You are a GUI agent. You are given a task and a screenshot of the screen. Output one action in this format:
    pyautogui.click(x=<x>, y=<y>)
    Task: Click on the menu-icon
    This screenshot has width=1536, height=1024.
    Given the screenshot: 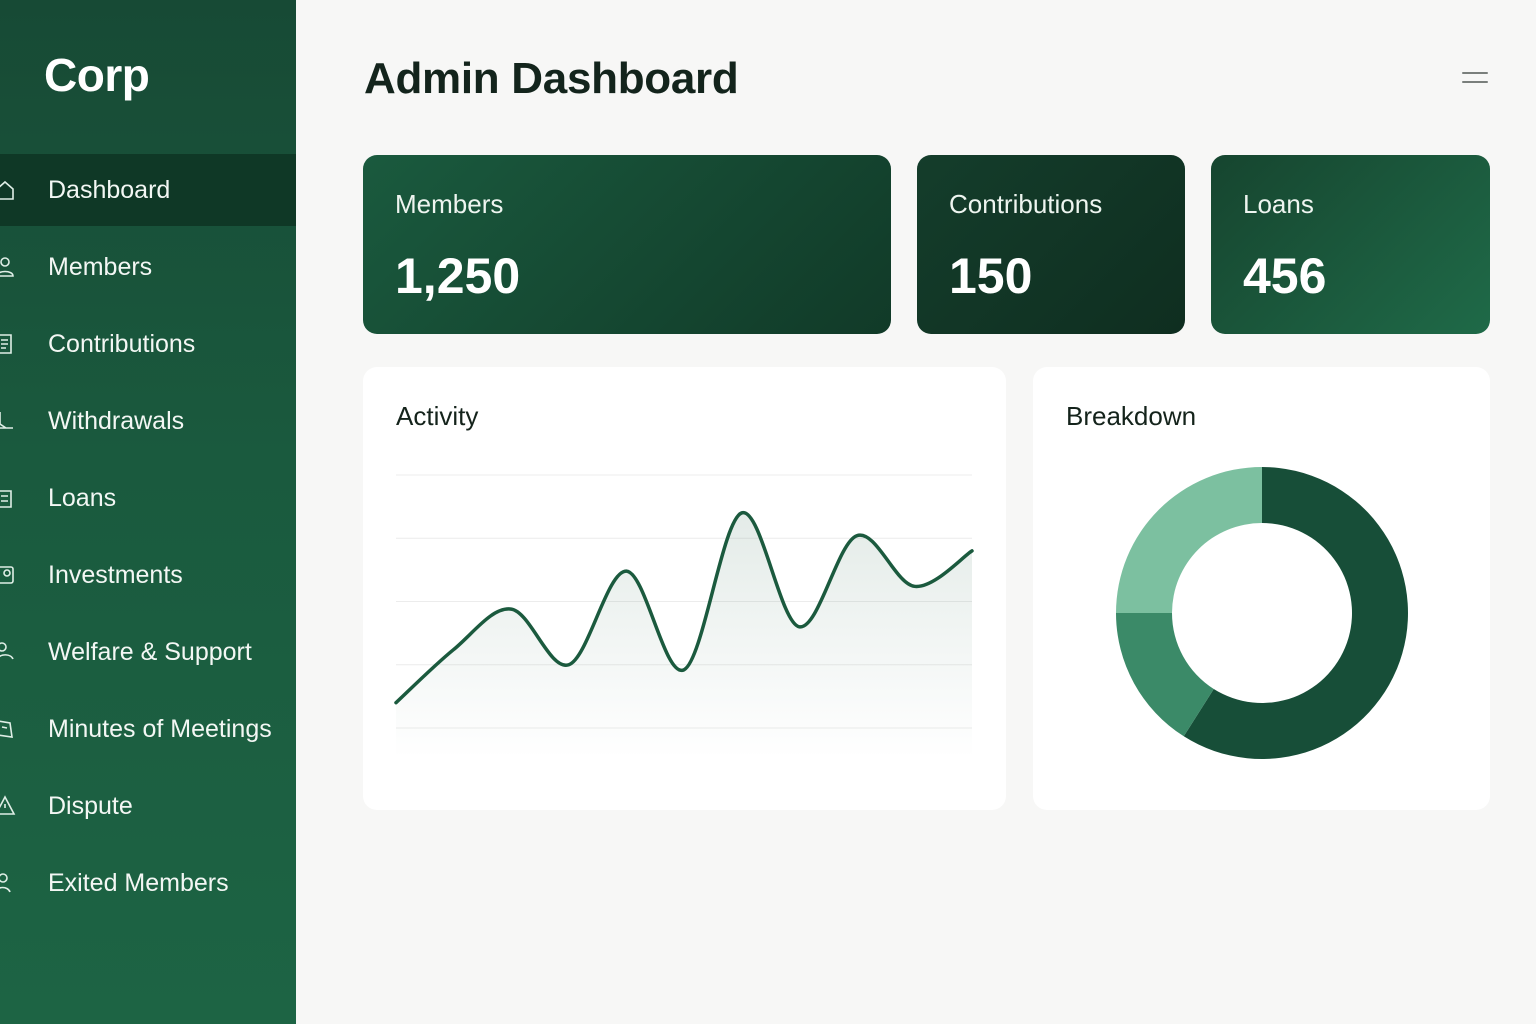 What is the action you would take?
    pyautogui.click(x=1474, y=78)
    